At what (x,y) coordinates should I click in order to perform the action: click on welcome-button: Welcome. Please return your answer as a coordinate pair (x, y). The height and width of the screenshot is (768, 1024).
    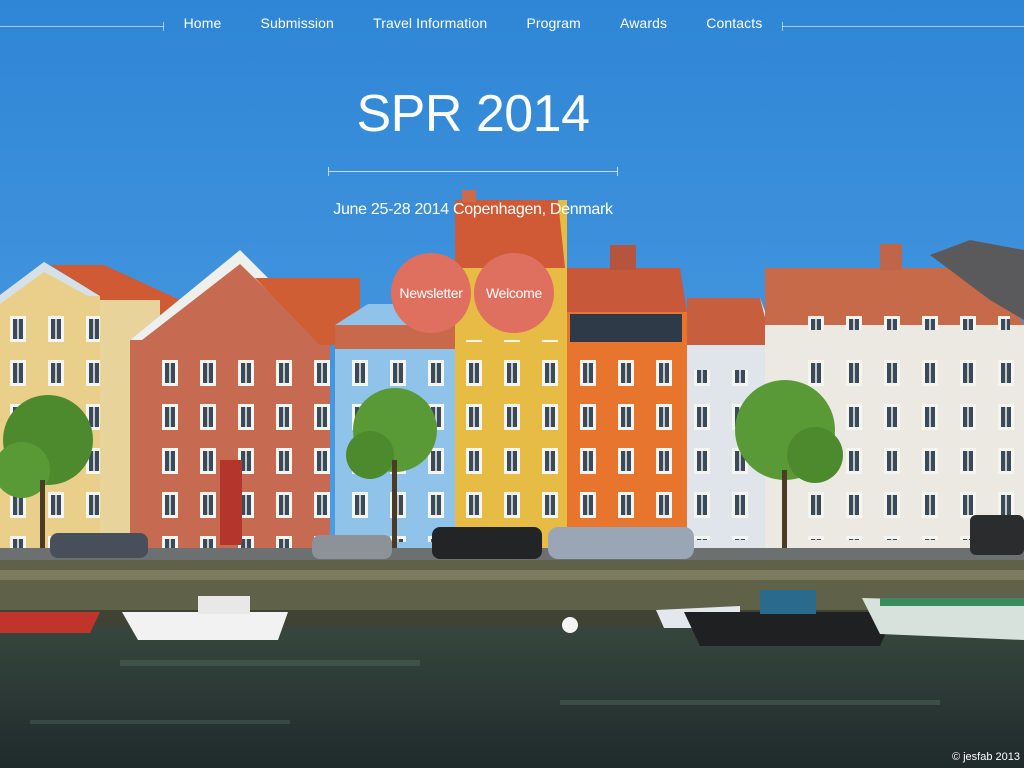
    Looking at the image, I should click on (514, 293).